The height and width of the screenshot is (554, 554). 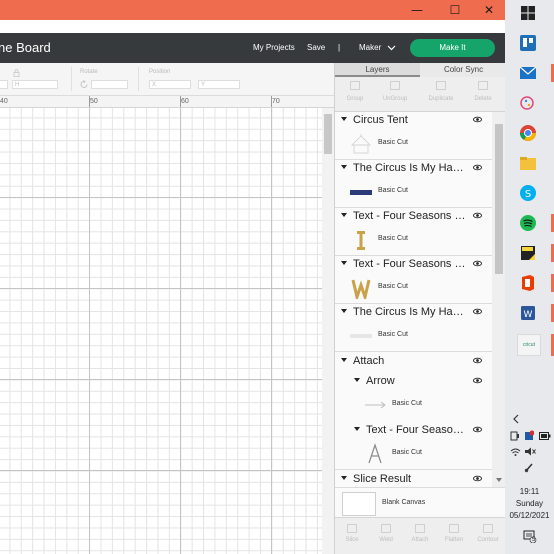 I want to click on rotate-label: Rotate, so click(x=89, y=72).